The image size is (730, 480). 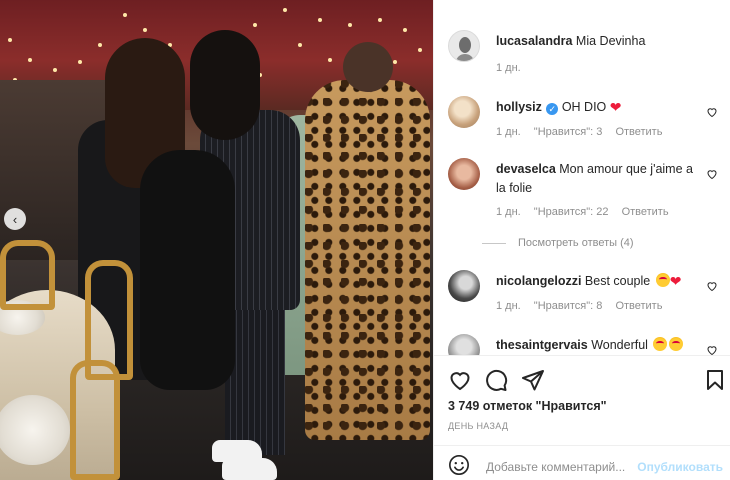 What do you see at coordinates (459, 465) in the screenshot?
I see `smiley-face-icon` at bounding box center [459, 465].